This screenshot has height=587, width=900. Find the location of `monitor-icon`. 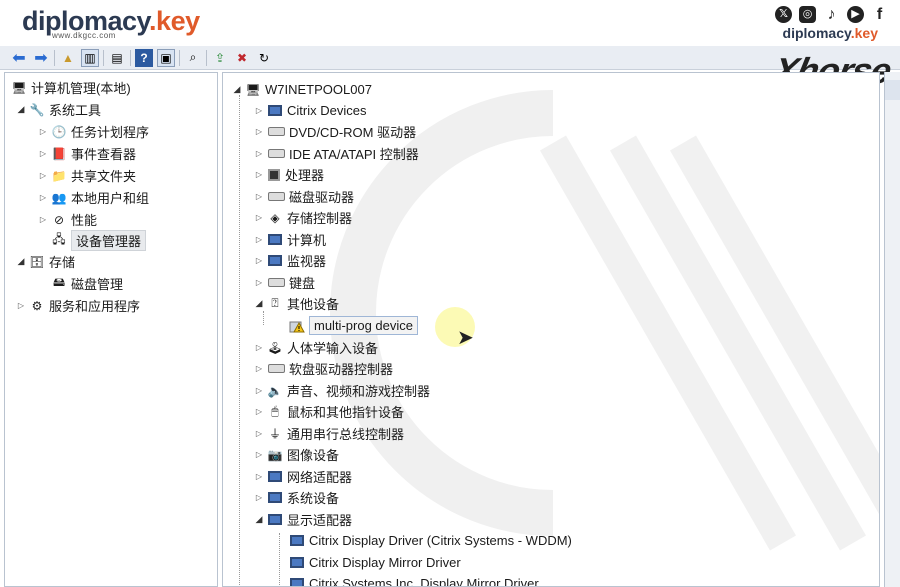

monitor-icon is located at coordinates (275, 260).